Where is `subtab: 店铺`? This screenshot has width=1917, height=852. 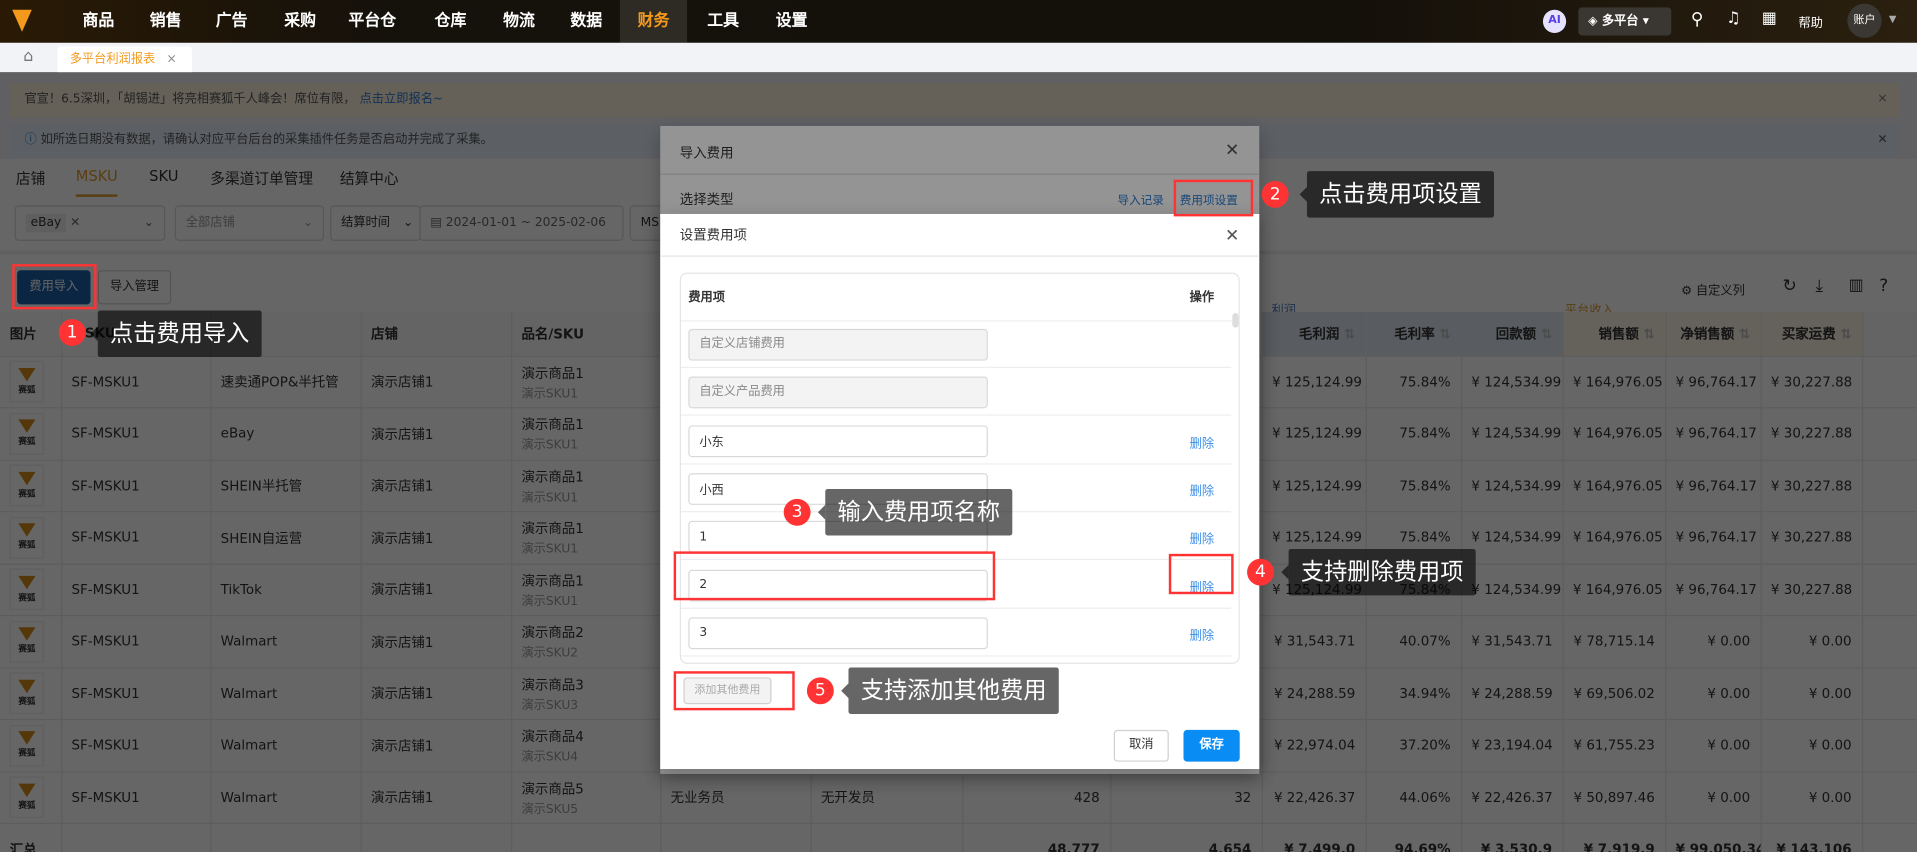 subtab: 店铺 is located at coordinates (30, 181).